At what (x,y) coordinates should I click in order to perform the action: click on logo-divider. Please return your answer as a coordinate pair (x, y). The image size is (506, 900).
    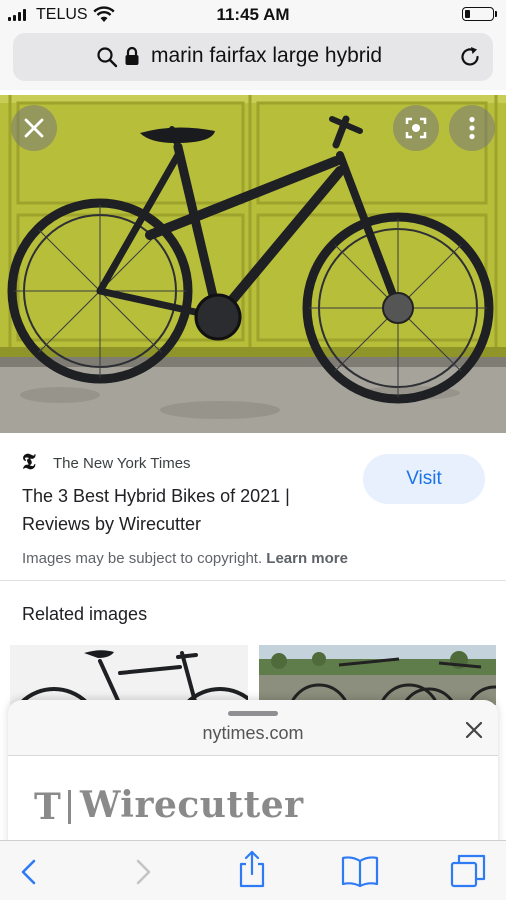
    Looking at the image, I should click on (69, 807).